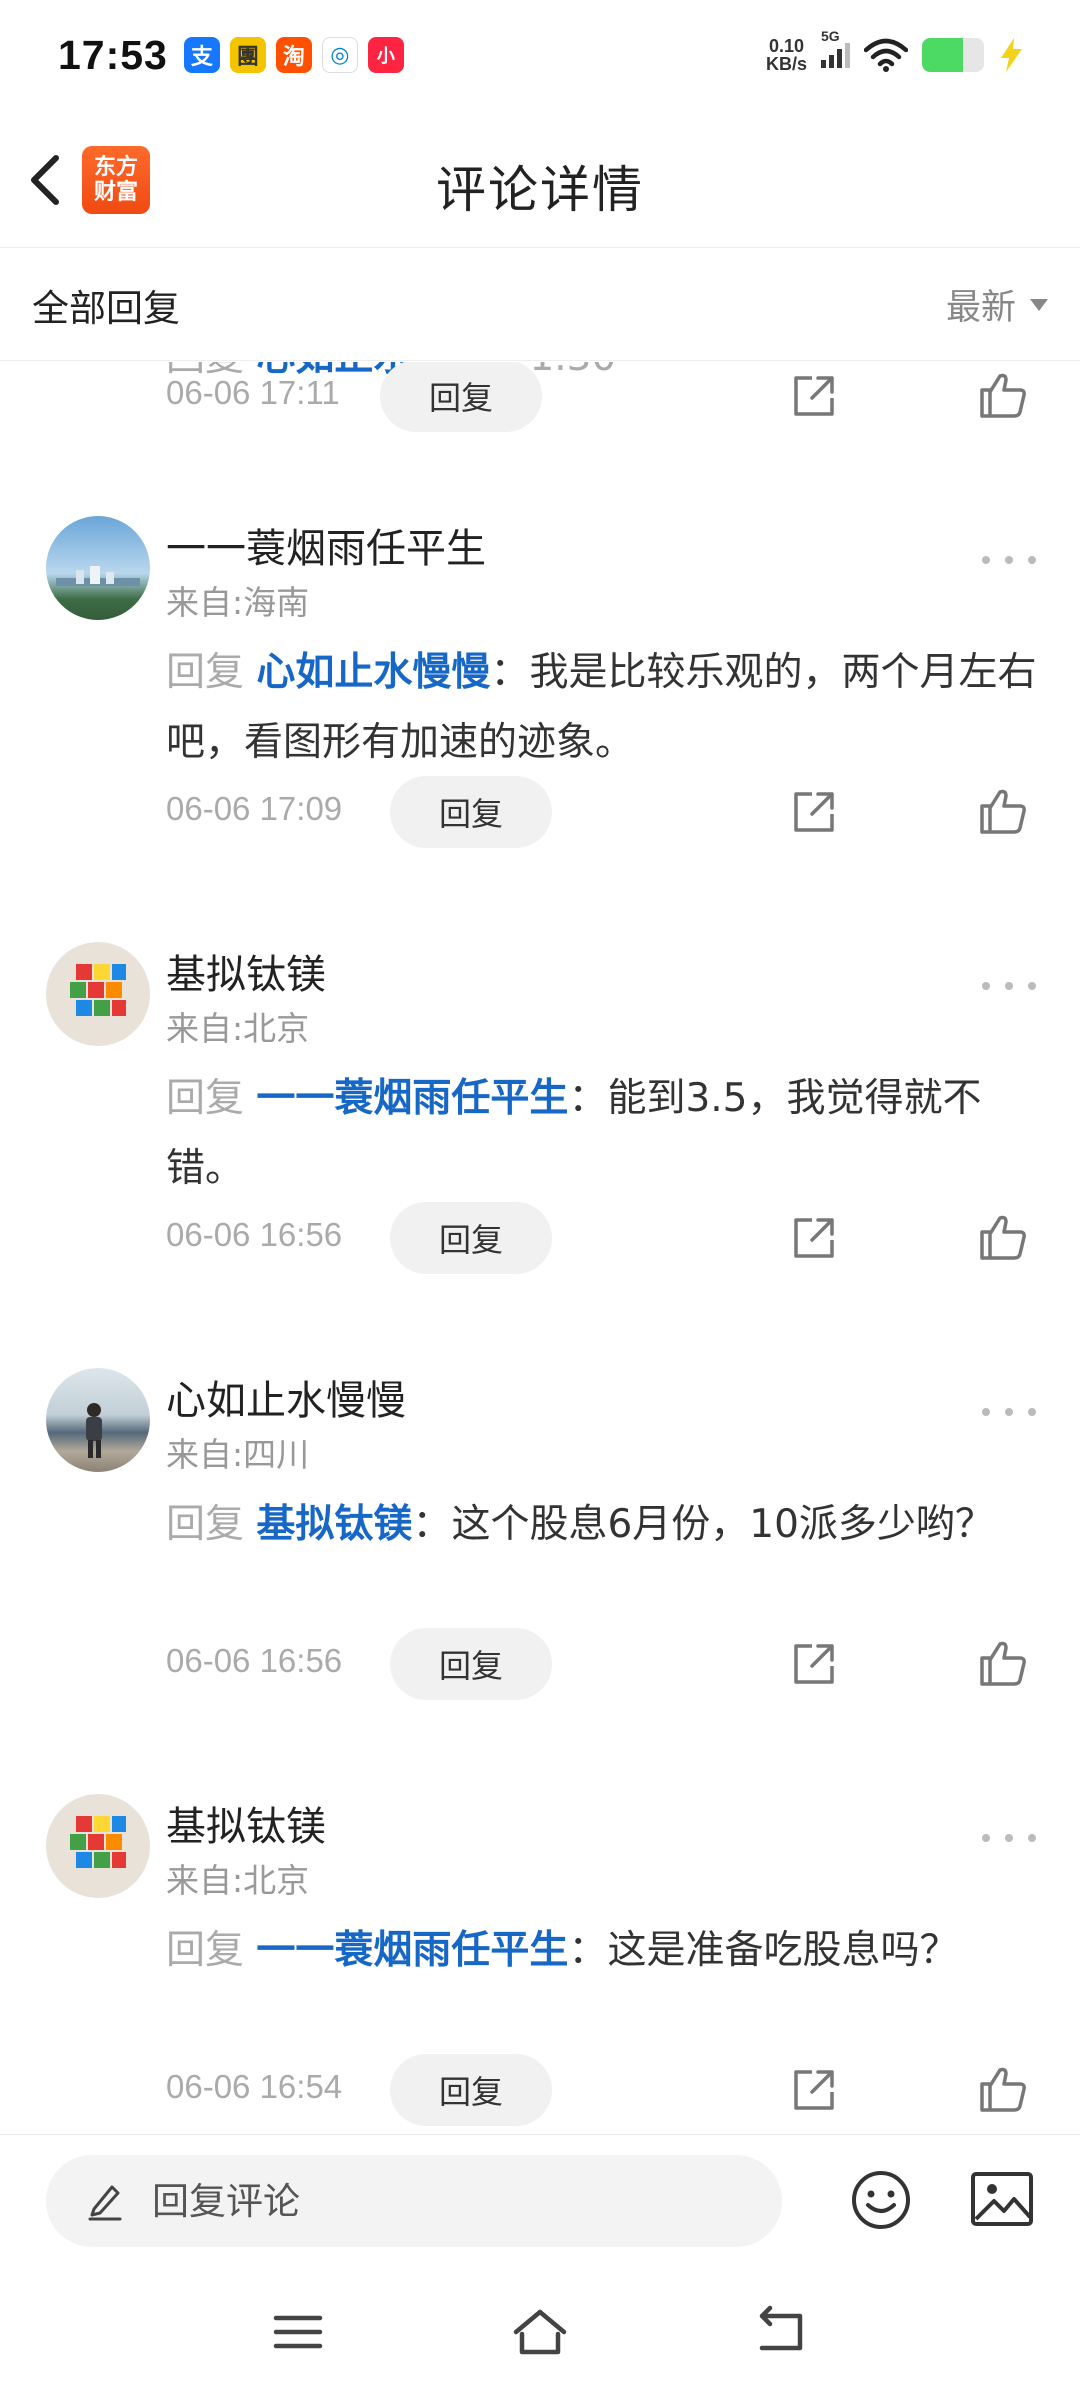 The height and width of the screenshot is (2400, 1080). I want to click on system-navigation-bar, so click(540, 2332).